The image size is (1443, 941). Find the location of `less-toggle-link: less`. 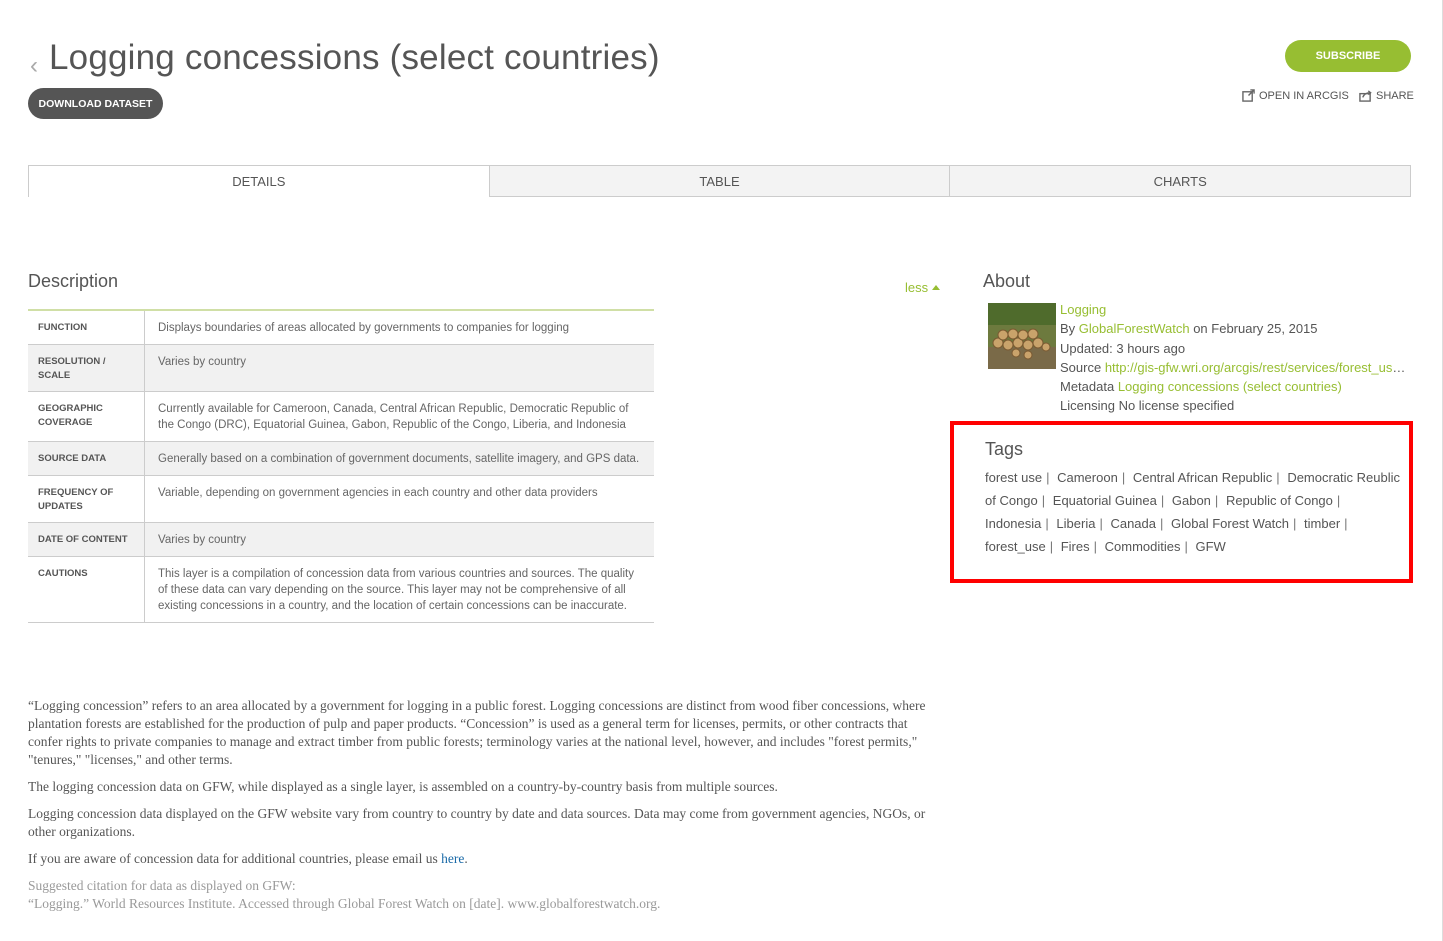

less-toggle-link: less is located at coordinates (922, 287).